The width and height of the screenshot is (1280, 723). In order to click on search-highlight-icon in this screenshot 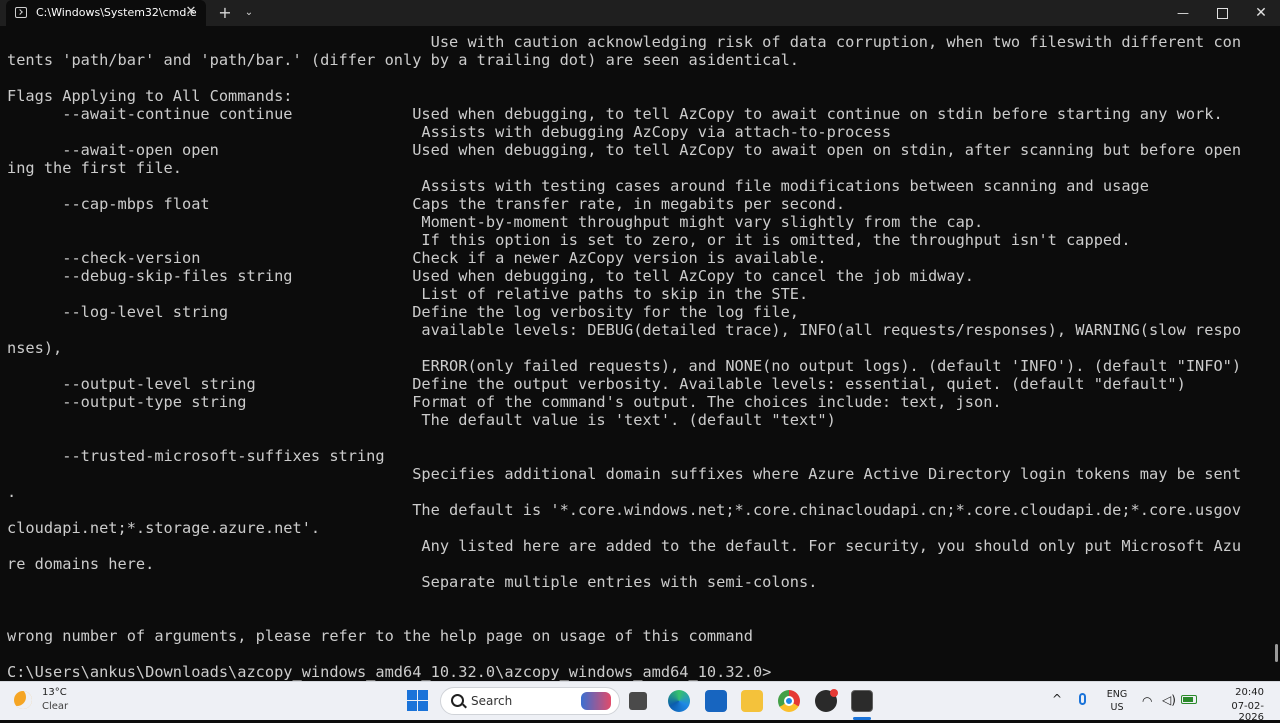, I will do `click(596, 701)`.